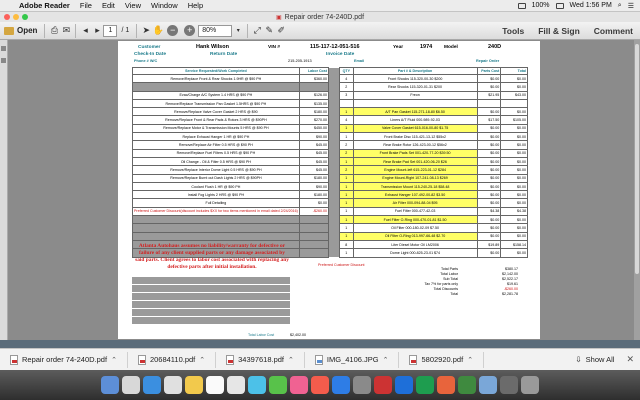 The height and width of the screenshot is (400, 640). Describe the element at coordinates (215, 30) in the screenshot. I see `zoom-level-select: 80%` at that location.